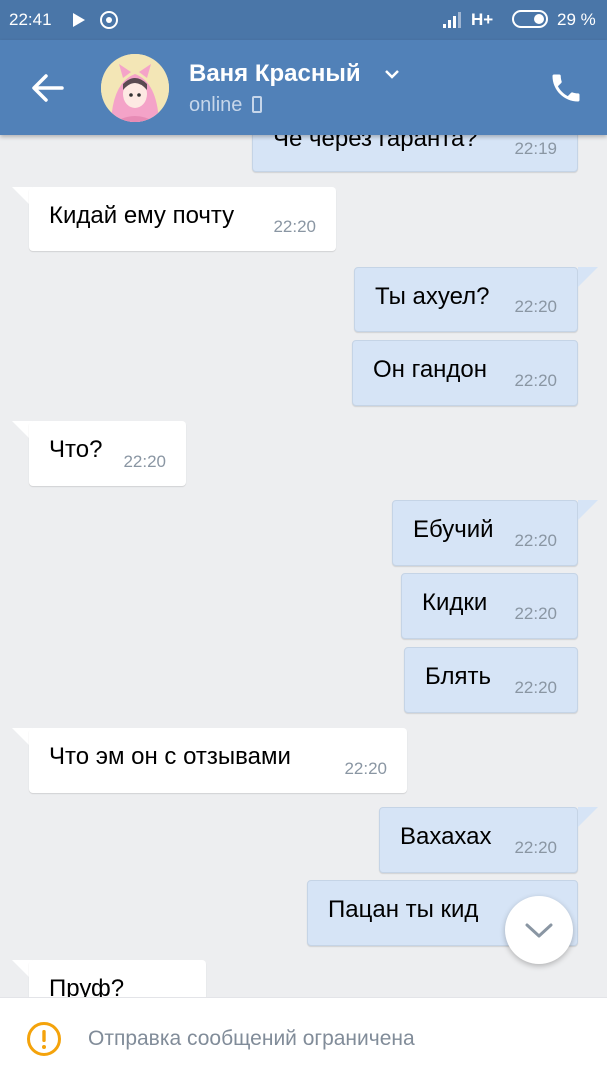 The width and height of the screenshot is (607, 1081). What do you see at coordinates (432, 296) in the screenshot?
I see `message-text: Ты ахуел?` at bounding box center [432, 296].